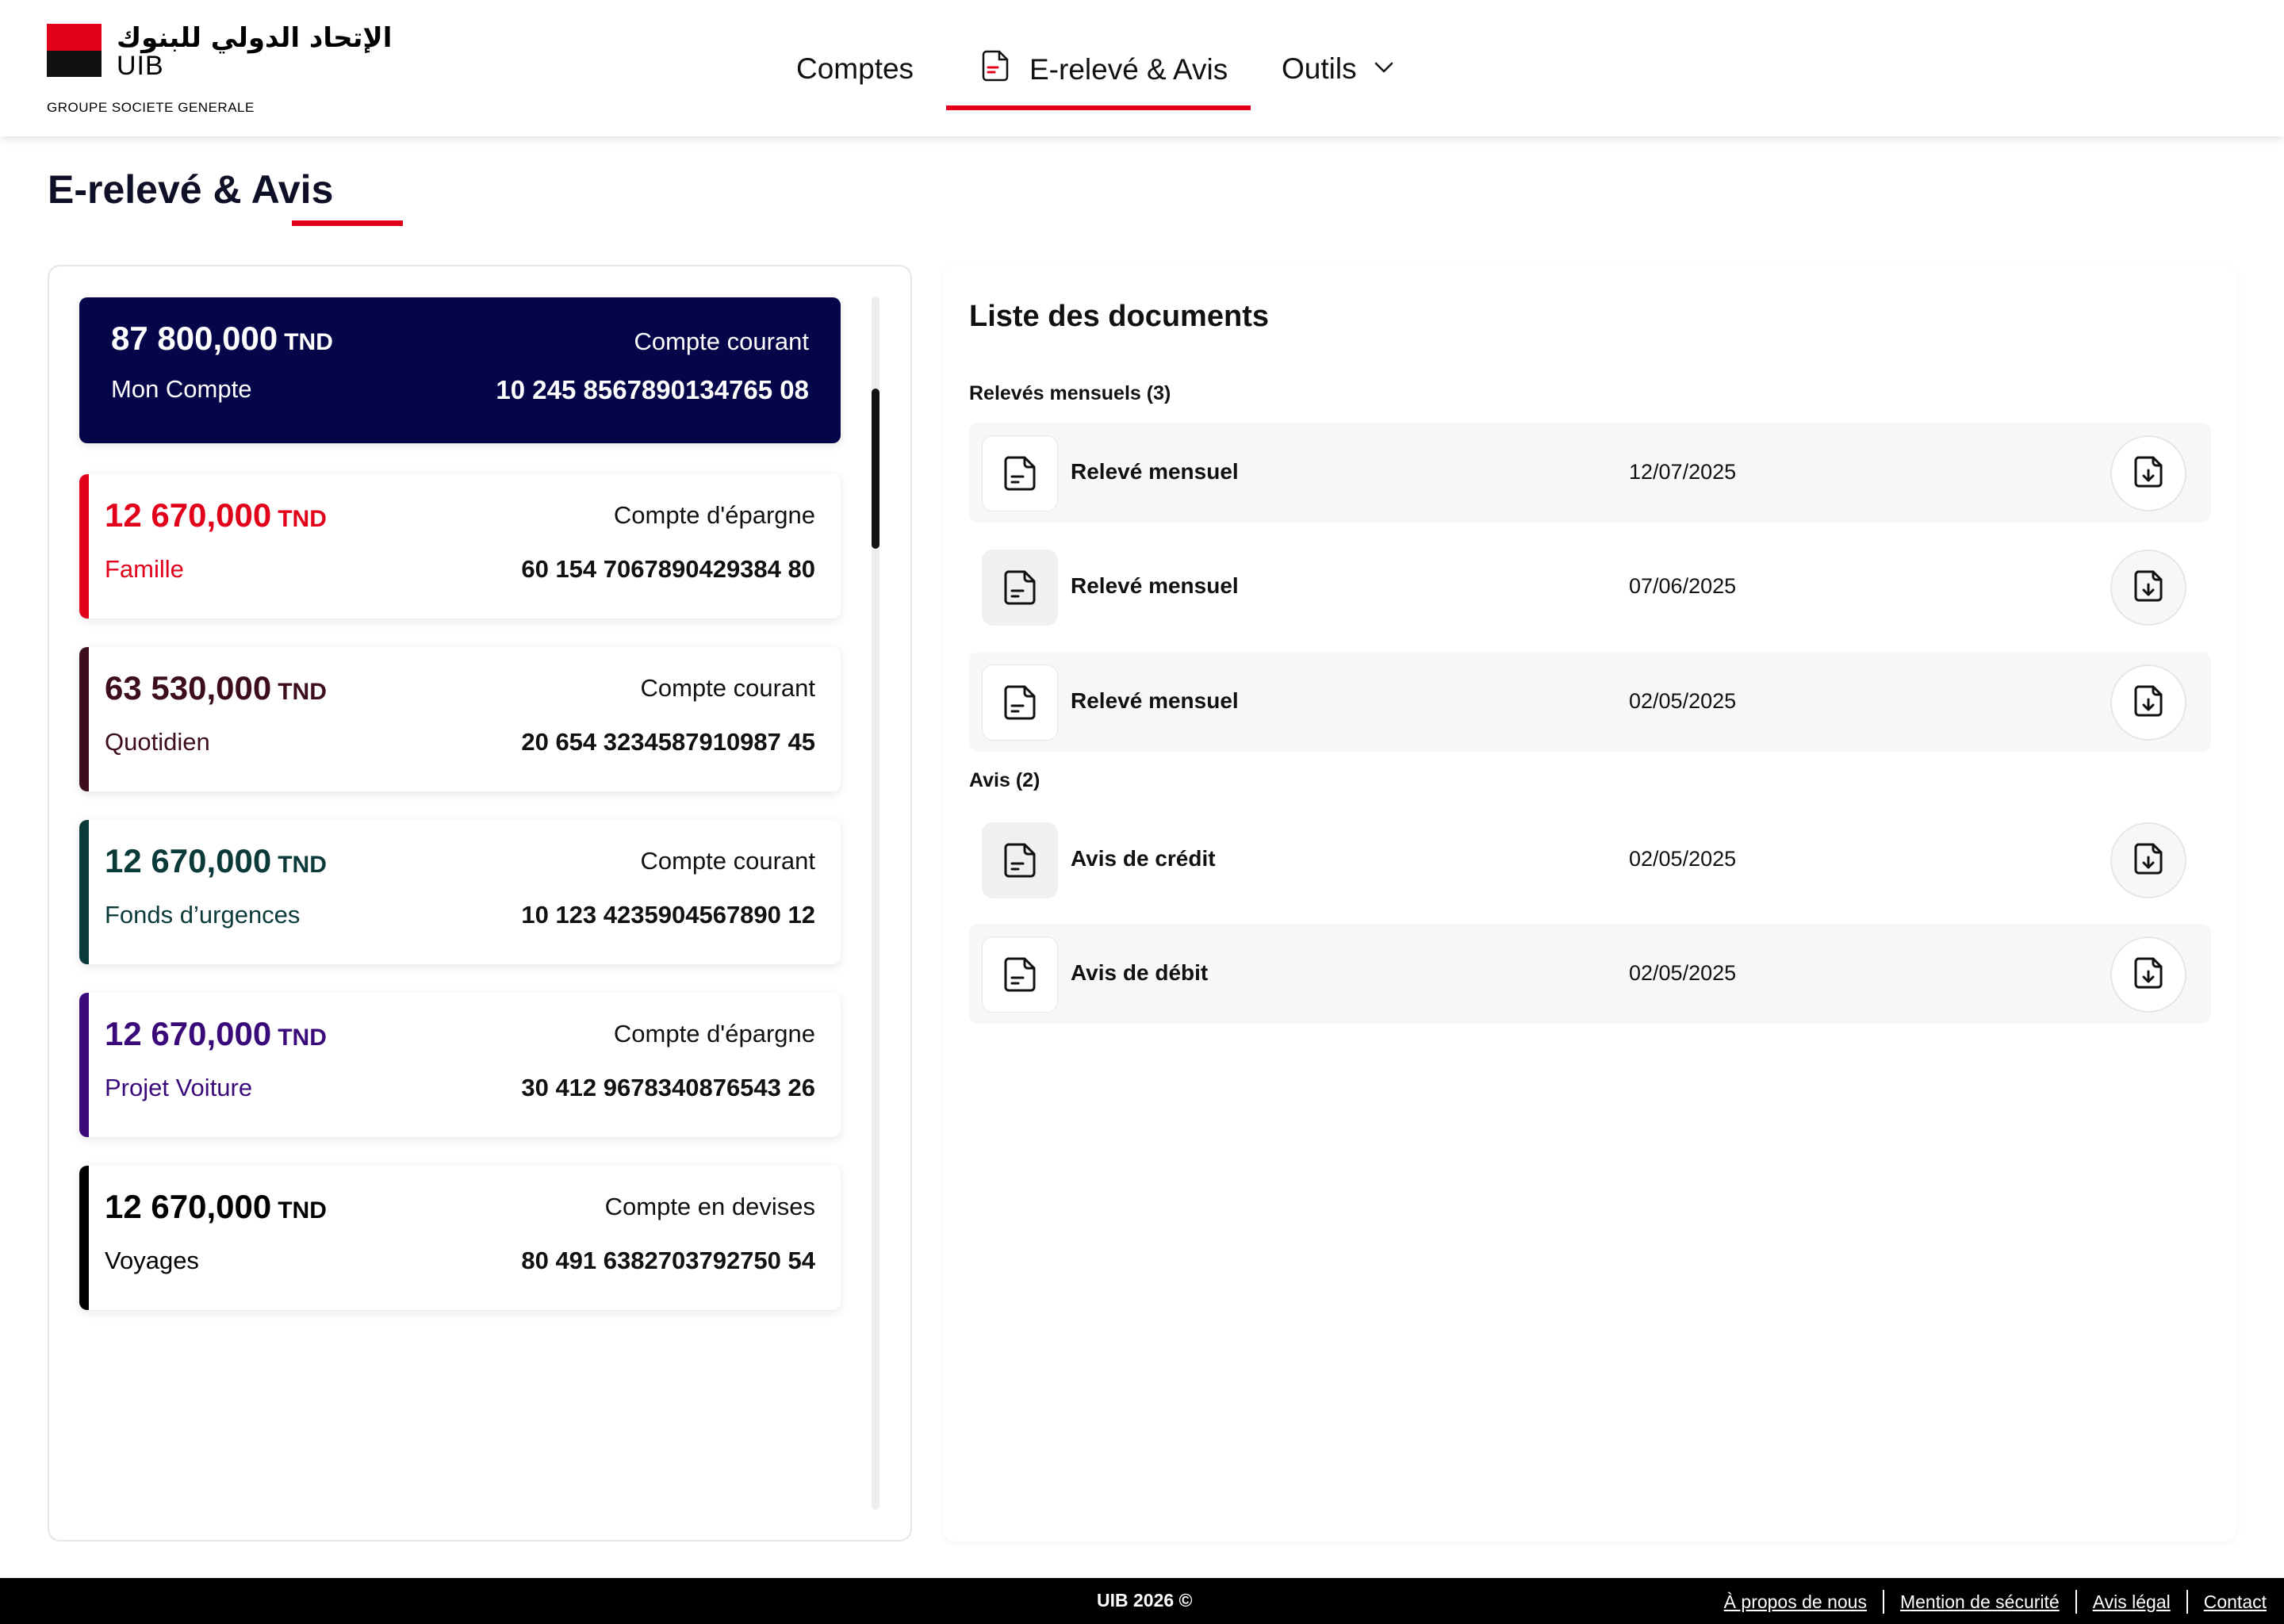 Image resolution: width=2284 pixels, height=1624 pixels. I want to click on footer-link-about: À propos de nous, so click(1795, 1602).